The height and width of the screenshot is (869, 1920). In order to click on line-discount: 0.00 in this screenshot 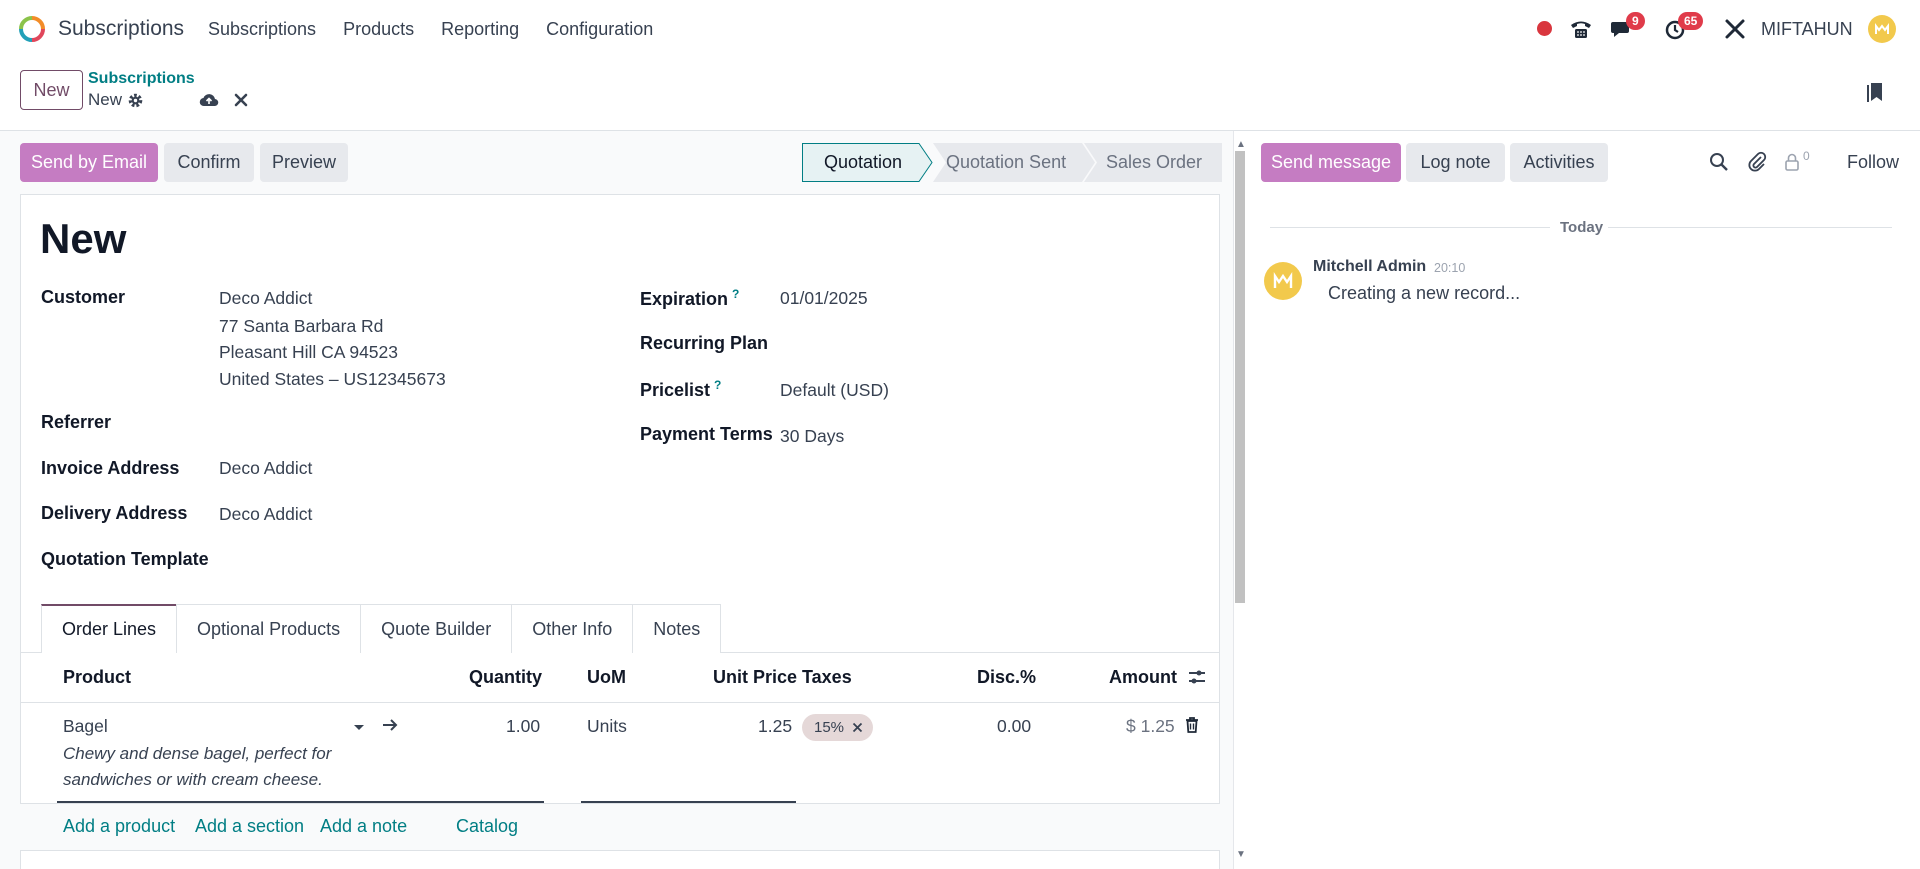, I will do `click(1014, 726)`.